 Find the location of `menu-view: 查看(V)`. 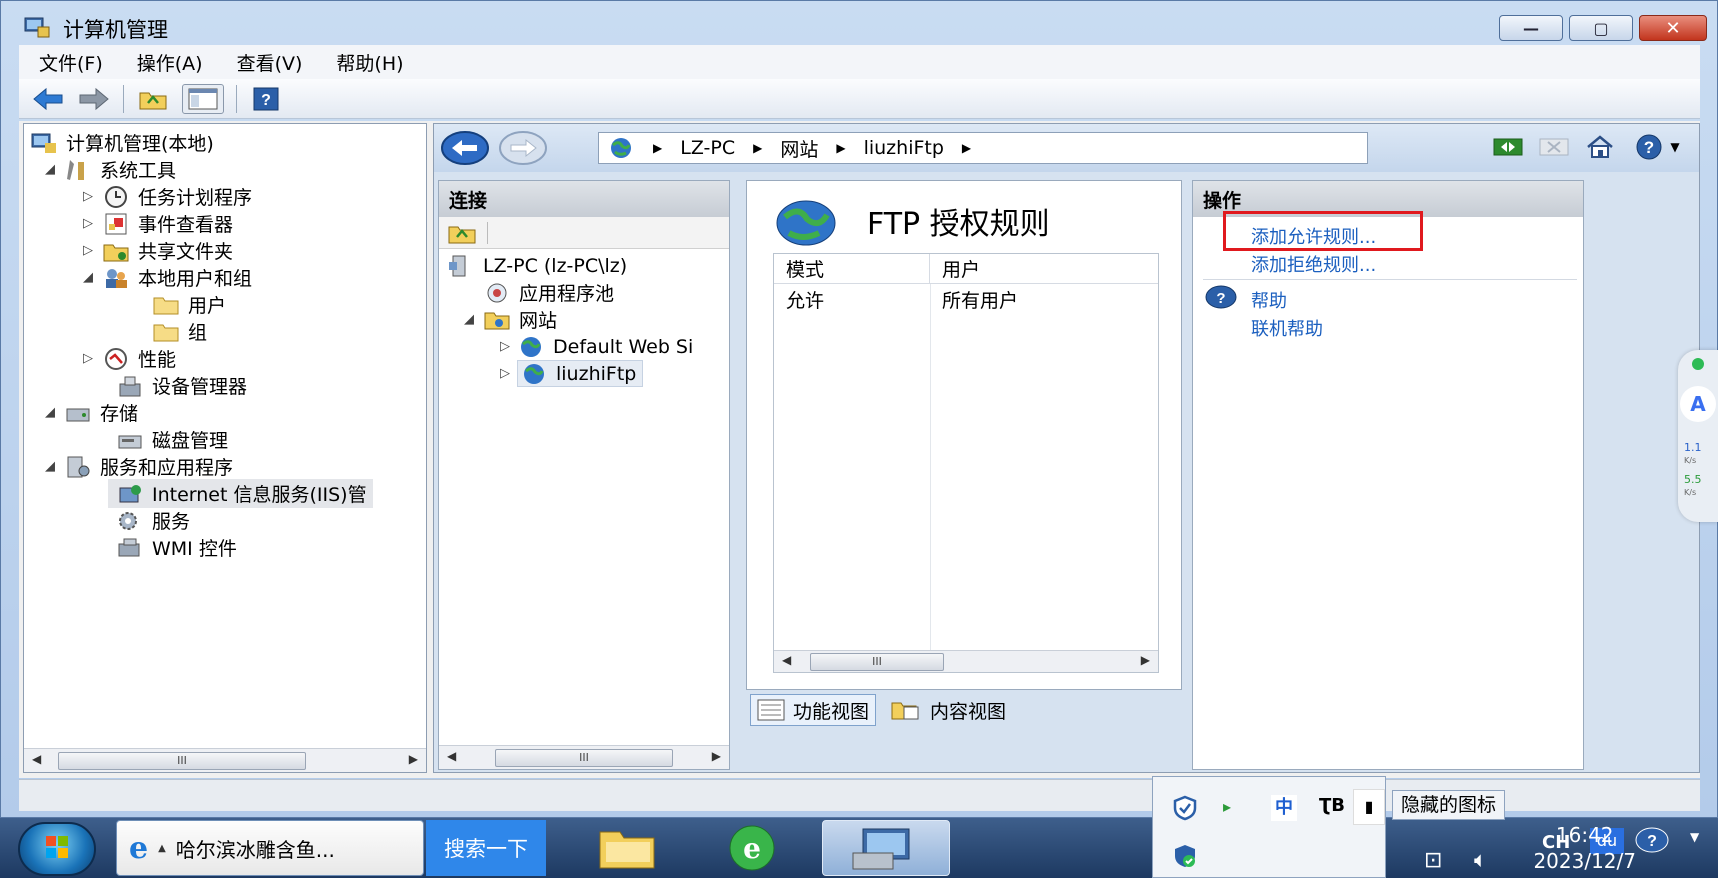

menu-view: 查看(V) is located at coordinates (270, 62).